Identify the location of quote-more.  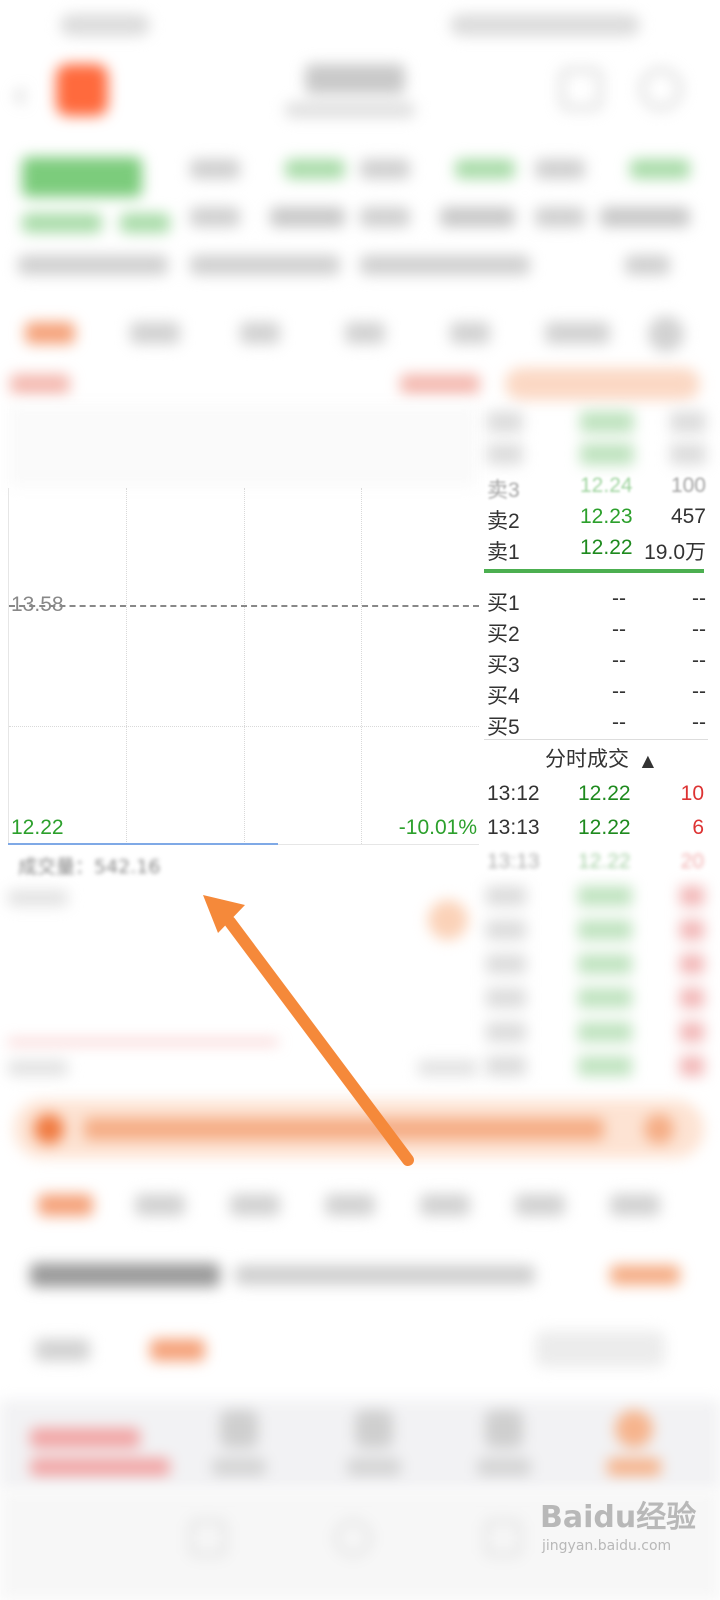
(647, 265).